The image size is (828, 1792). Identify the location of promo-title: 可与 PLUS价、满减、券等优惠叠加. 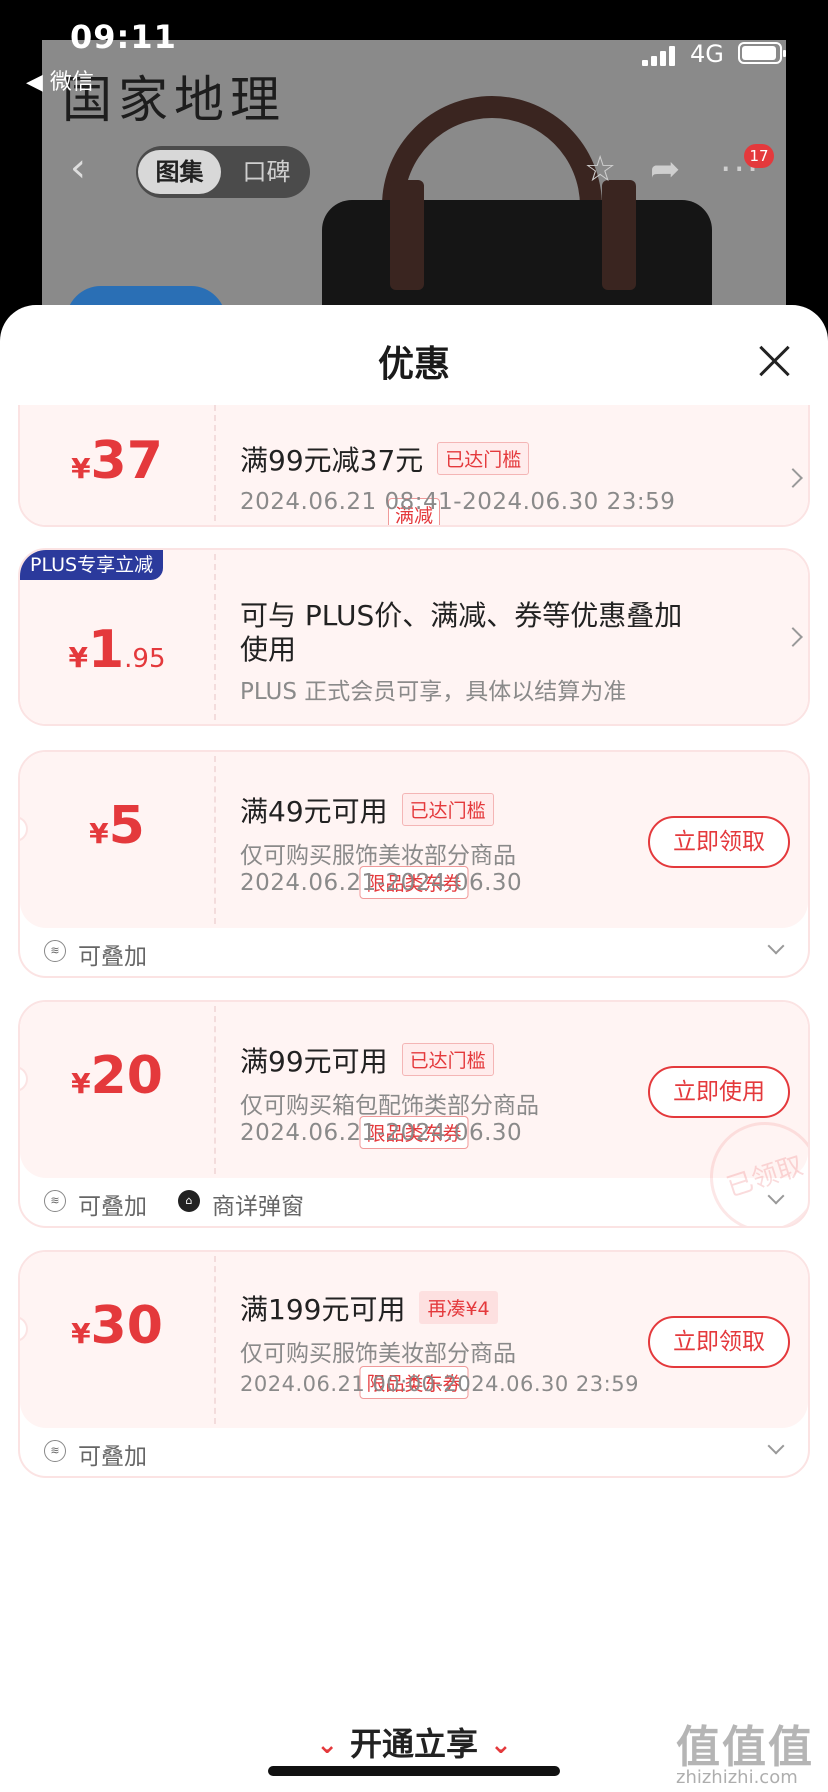
(461, 615).